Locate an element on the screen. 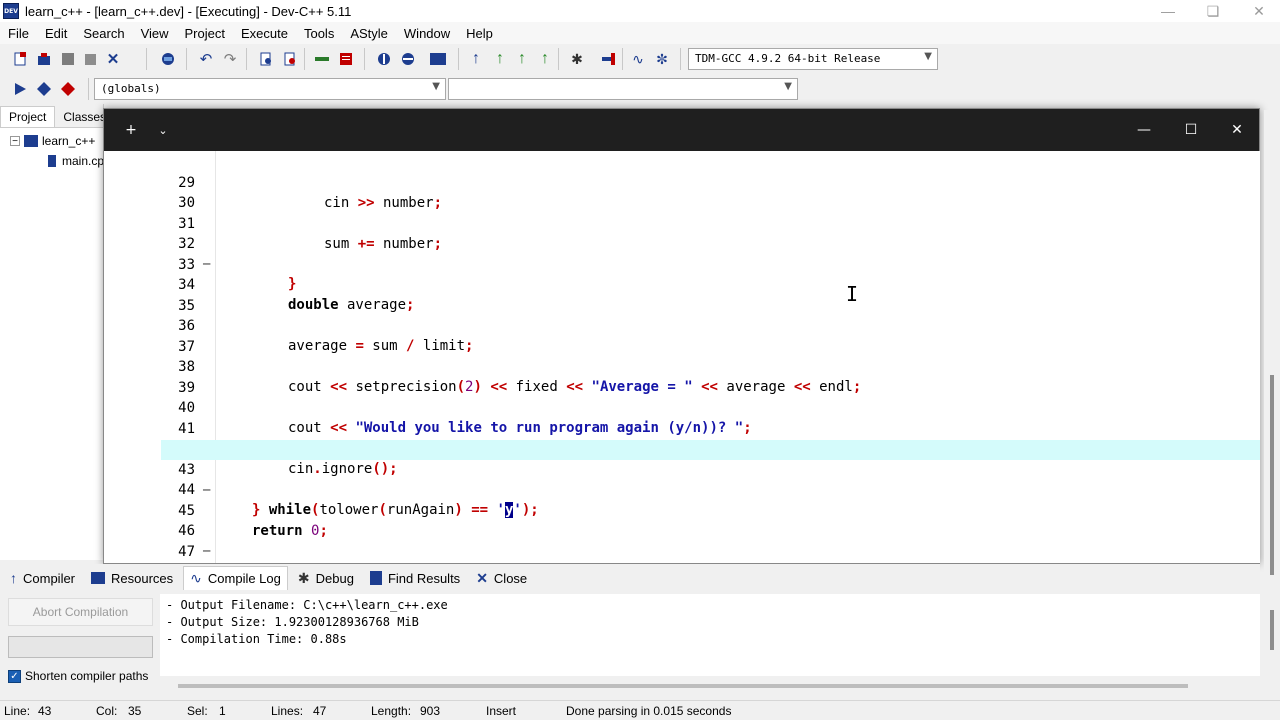  collapse-icon: − is located at coordinates (15, 141).